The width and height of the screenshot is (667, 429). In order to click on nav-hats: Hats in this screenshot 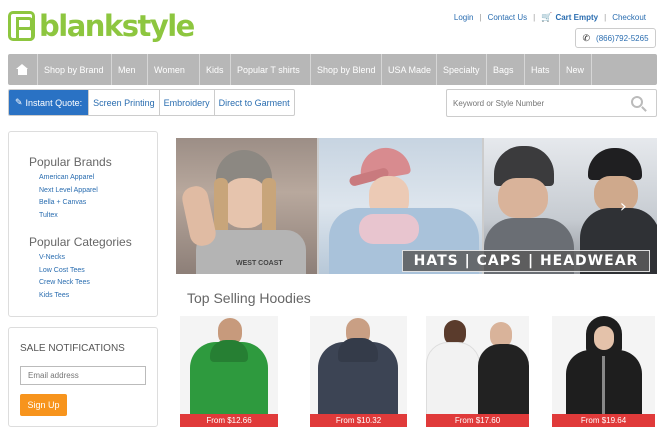, I will do `click(542, 69)`.